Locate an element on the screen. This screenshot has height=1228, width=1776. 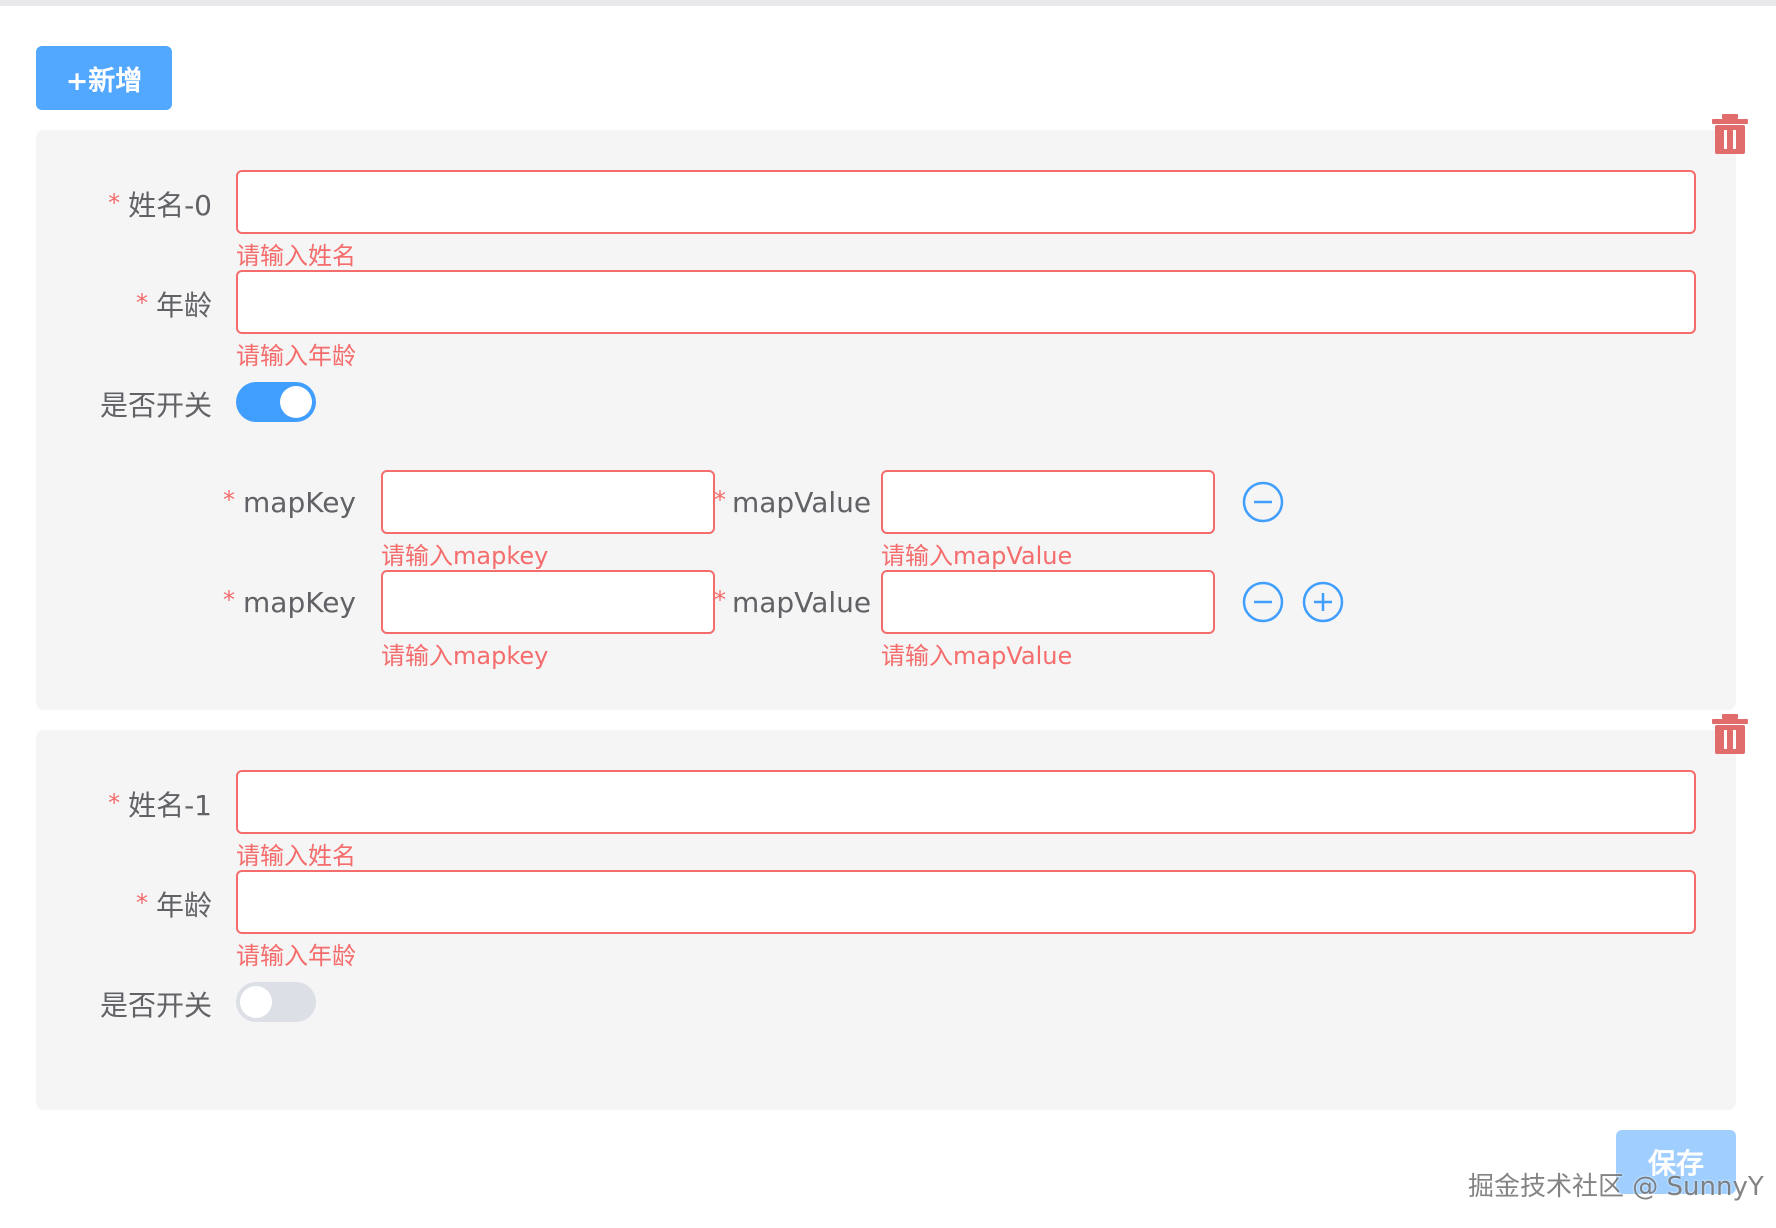
top-border is located at coordinates (888, 3).